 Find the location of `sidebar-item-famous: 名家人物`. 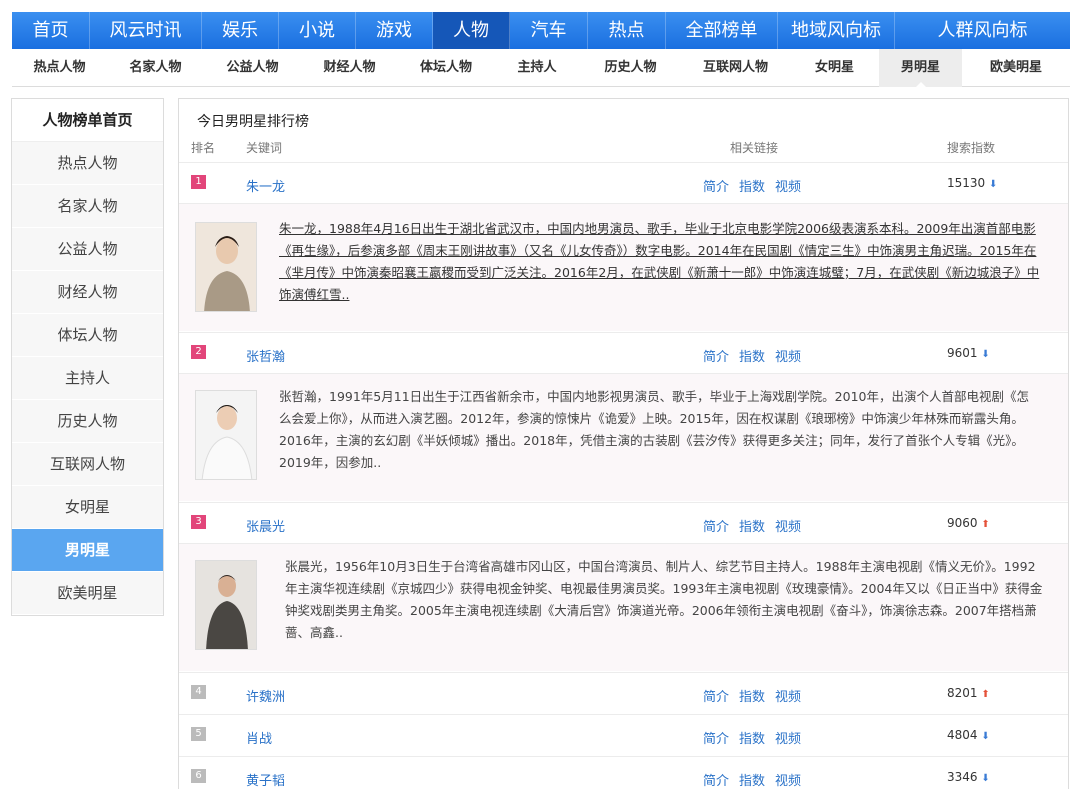

sidebar-item-famous: 名家人物 is located at coordinates (87, 206).